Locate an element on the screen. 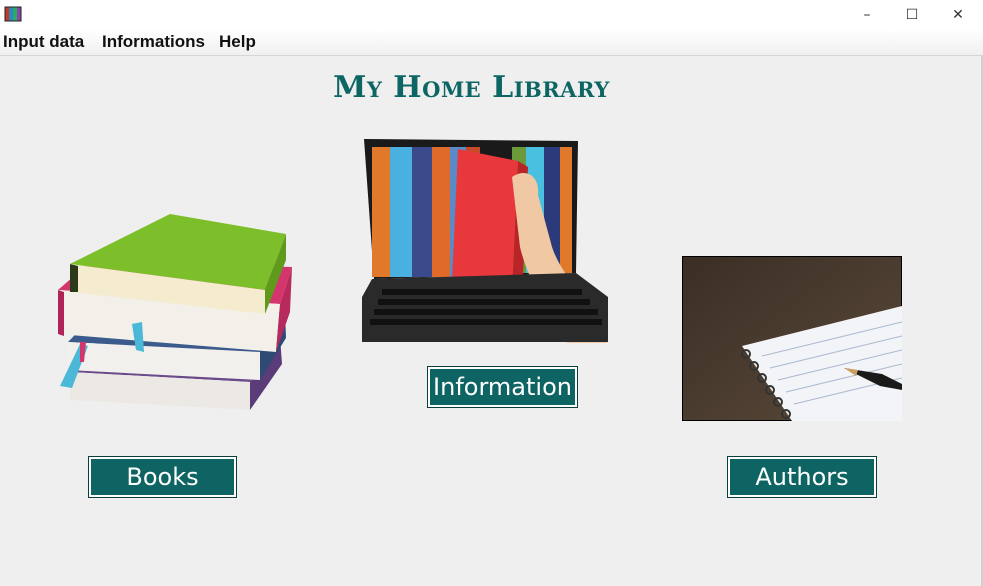 This screenshot has width=983, height=586. information-button: Information is located at coordinates (502, 387).